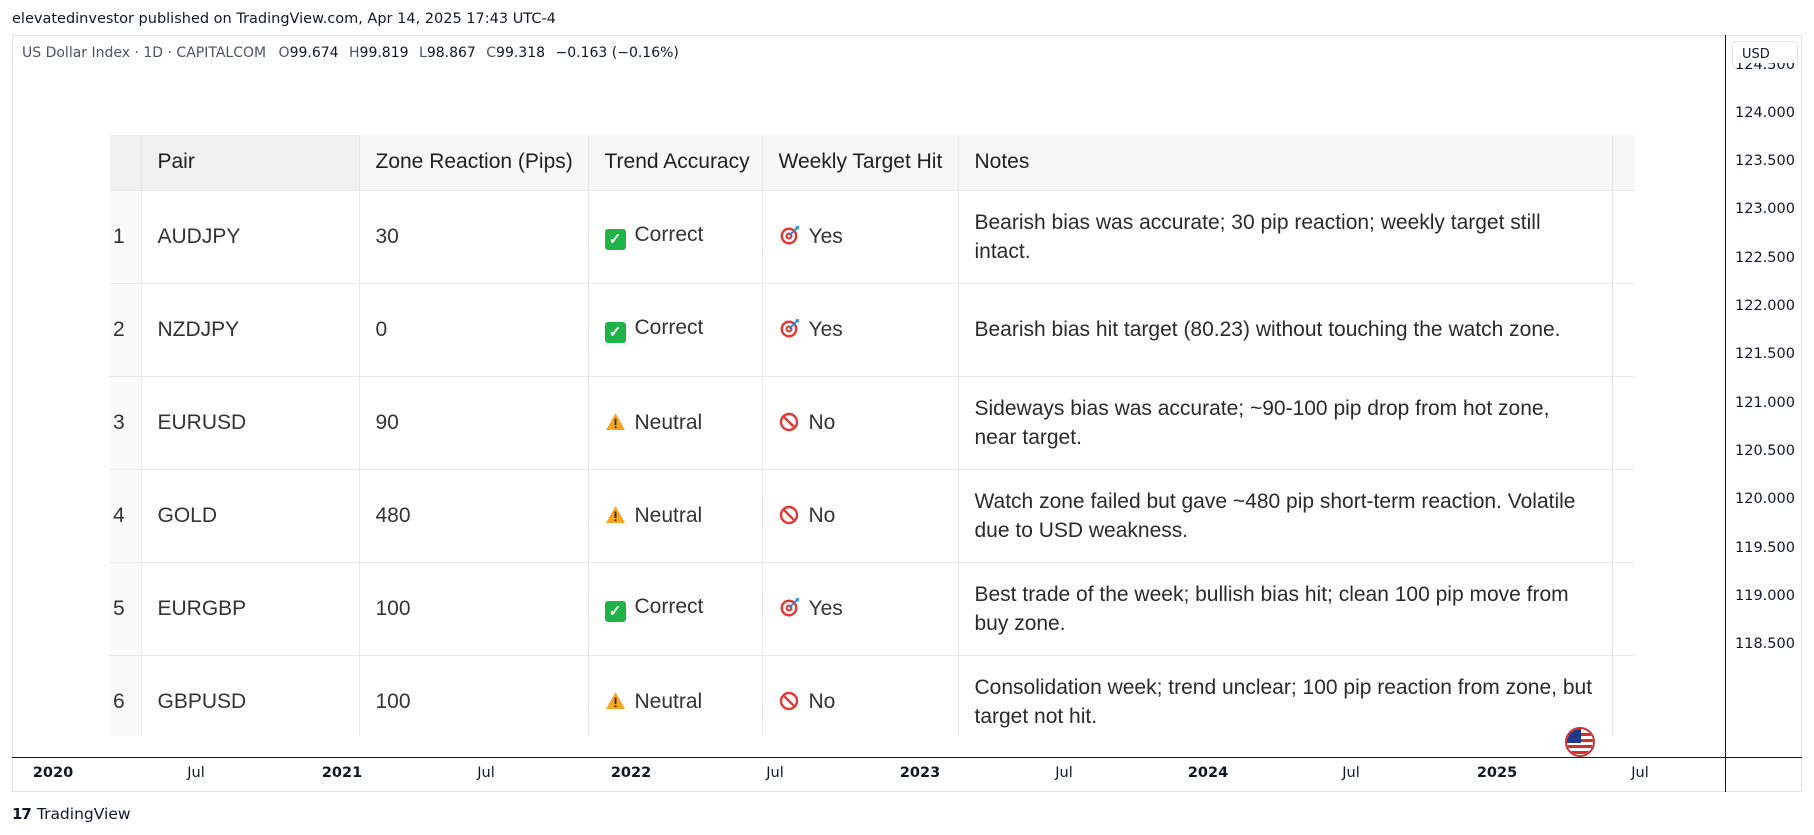 The height and width of the screenshot is (835, 1814). I want to click on price-axis-label: 122.500, so click(1765, 258).